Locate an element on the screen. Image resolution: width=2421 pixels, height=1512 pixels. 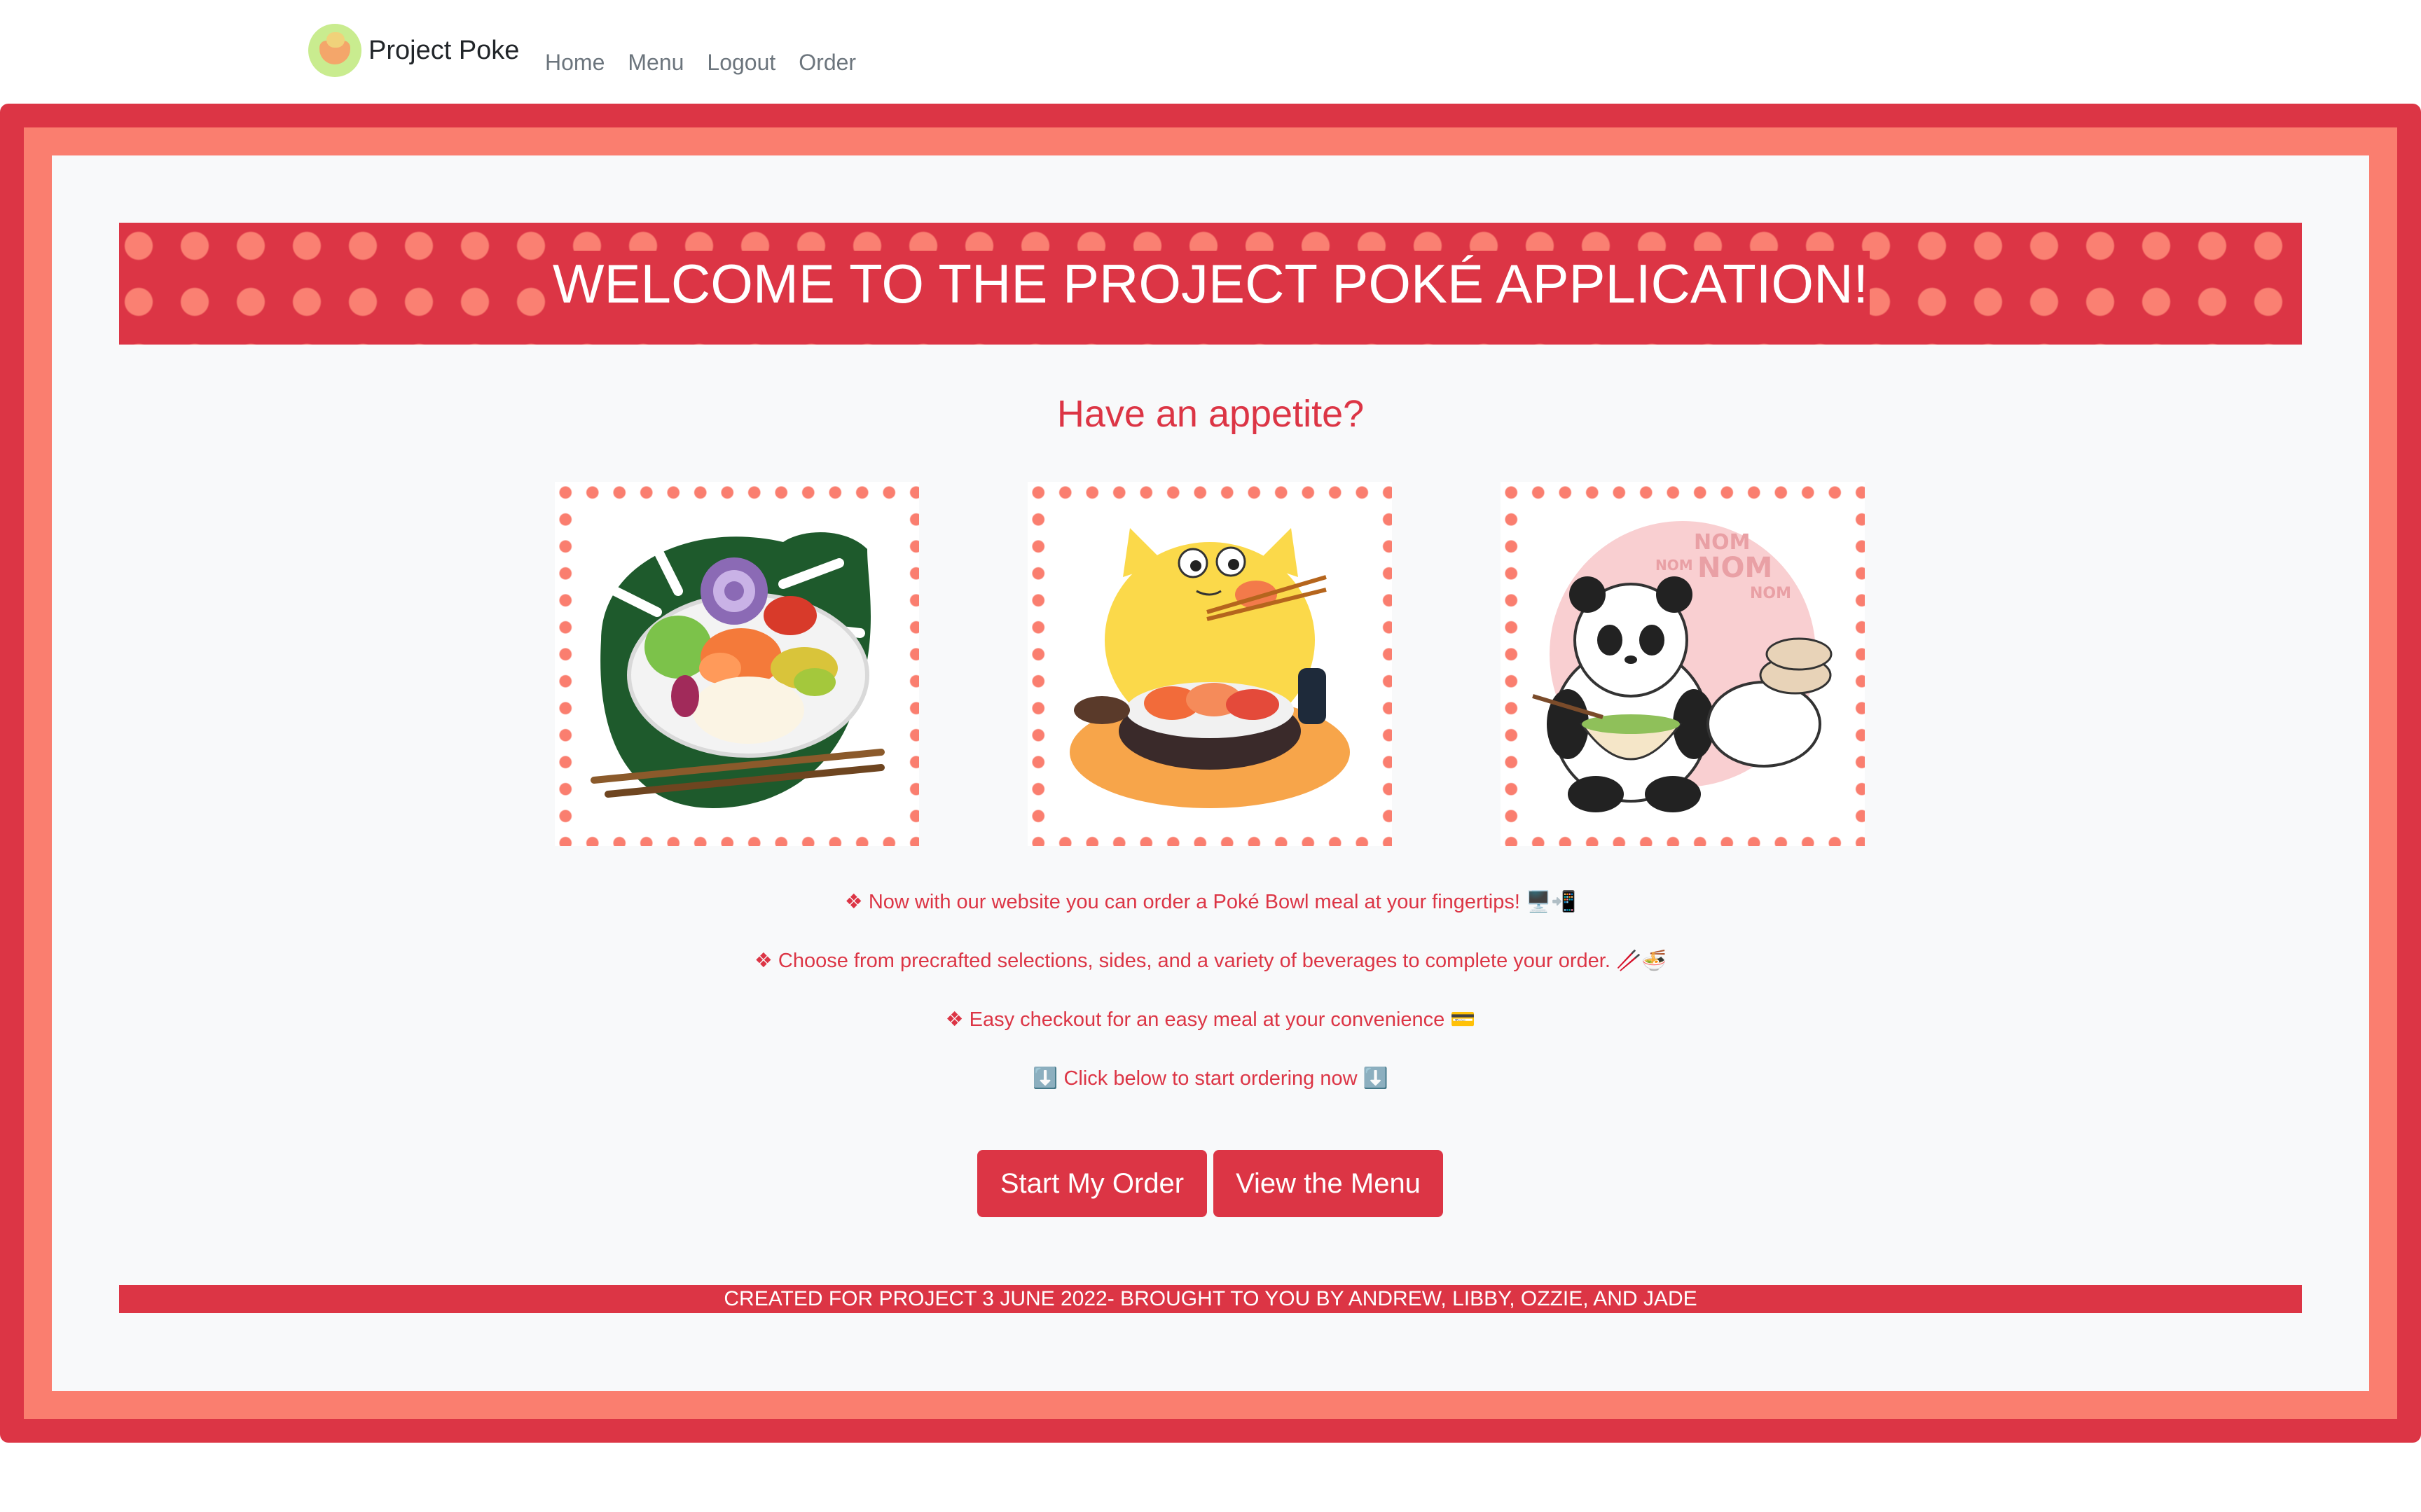
stamp-frame-panda: NOM NOM NOM NOM is located at coordinates (1683, 664).